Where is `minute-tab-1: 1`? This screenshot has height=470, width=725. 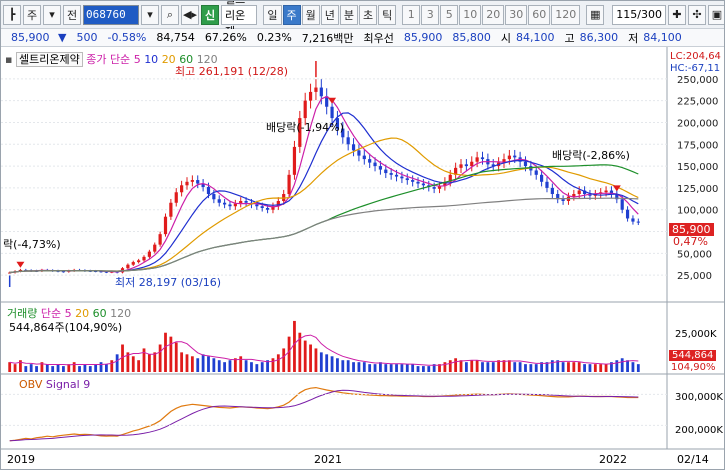 minute-tab-1: 1 is located at coordinates (411, 14).